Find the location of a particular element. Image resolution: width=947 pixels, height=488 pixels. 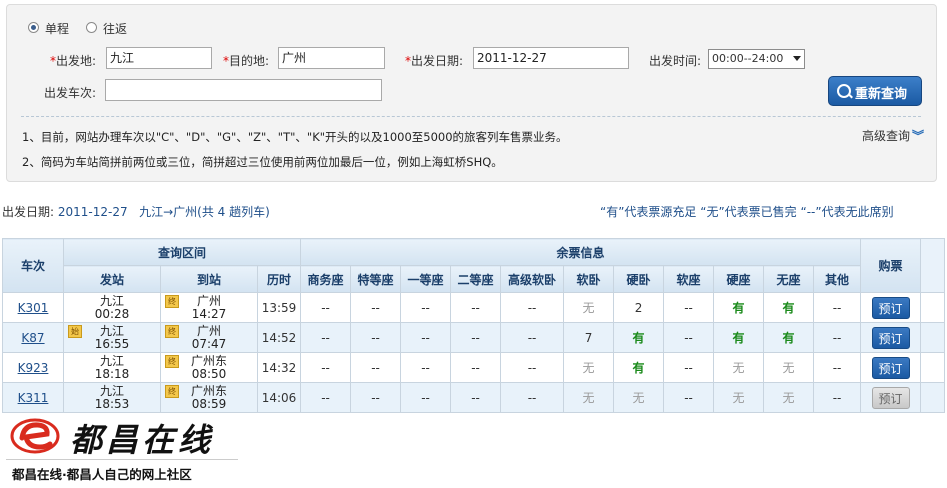

one-way-radio is located at coordinates (33, 27).